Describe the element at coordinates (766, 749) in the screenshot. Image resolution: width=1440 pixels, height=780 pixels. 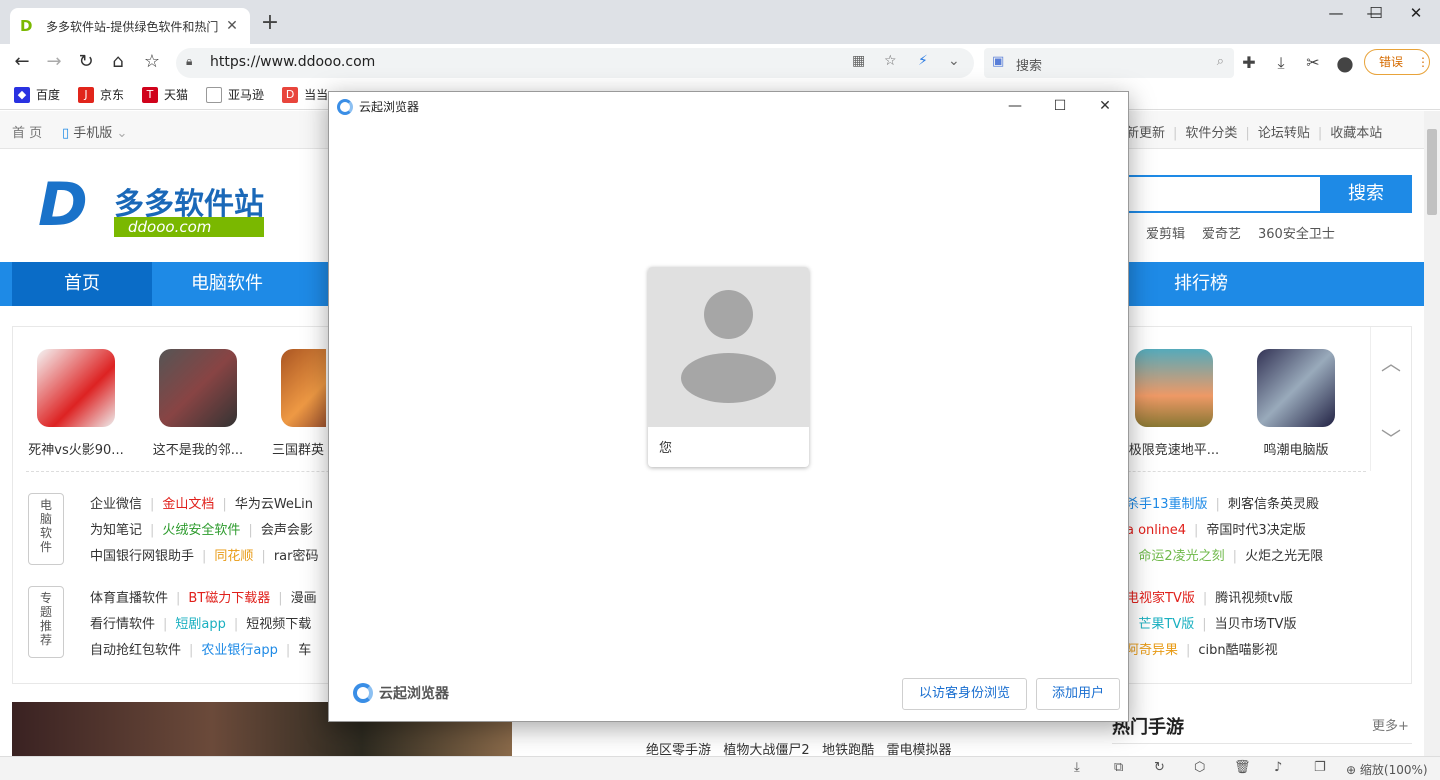
I see `game-link: 植物大战僵尸2` at that location.